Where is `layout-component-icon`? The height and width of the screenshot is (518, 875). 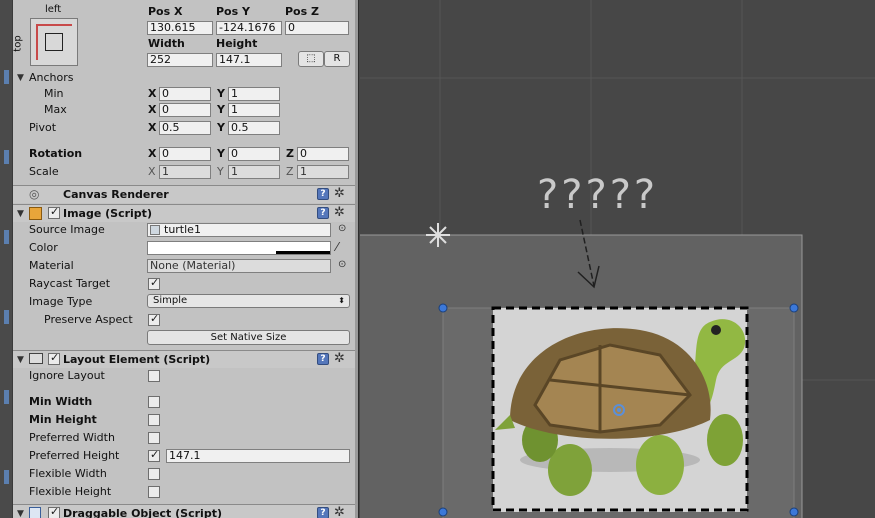
layout-component-icon is located at coordinates (36, 358).